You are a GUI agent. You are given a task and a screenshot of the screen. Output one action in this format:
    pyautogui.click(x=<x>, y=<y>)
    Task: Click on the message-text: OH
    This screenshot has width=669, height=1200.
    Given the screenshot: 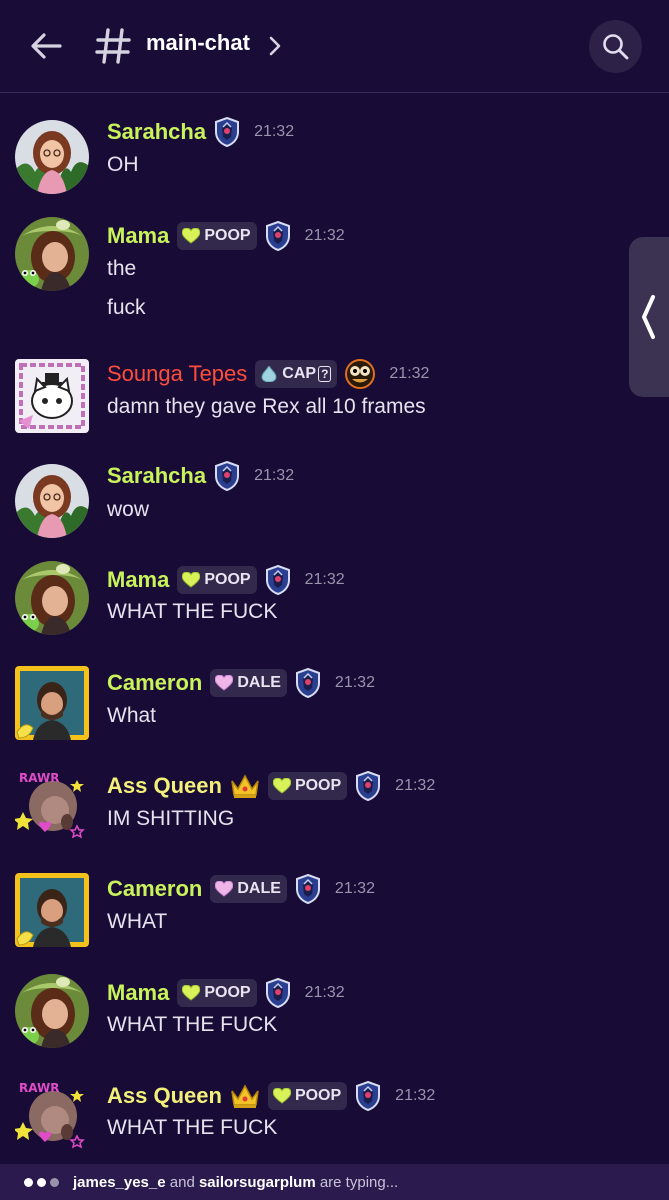 What is the action you would take?
    pyautogui.click(x=123, y=164)
    